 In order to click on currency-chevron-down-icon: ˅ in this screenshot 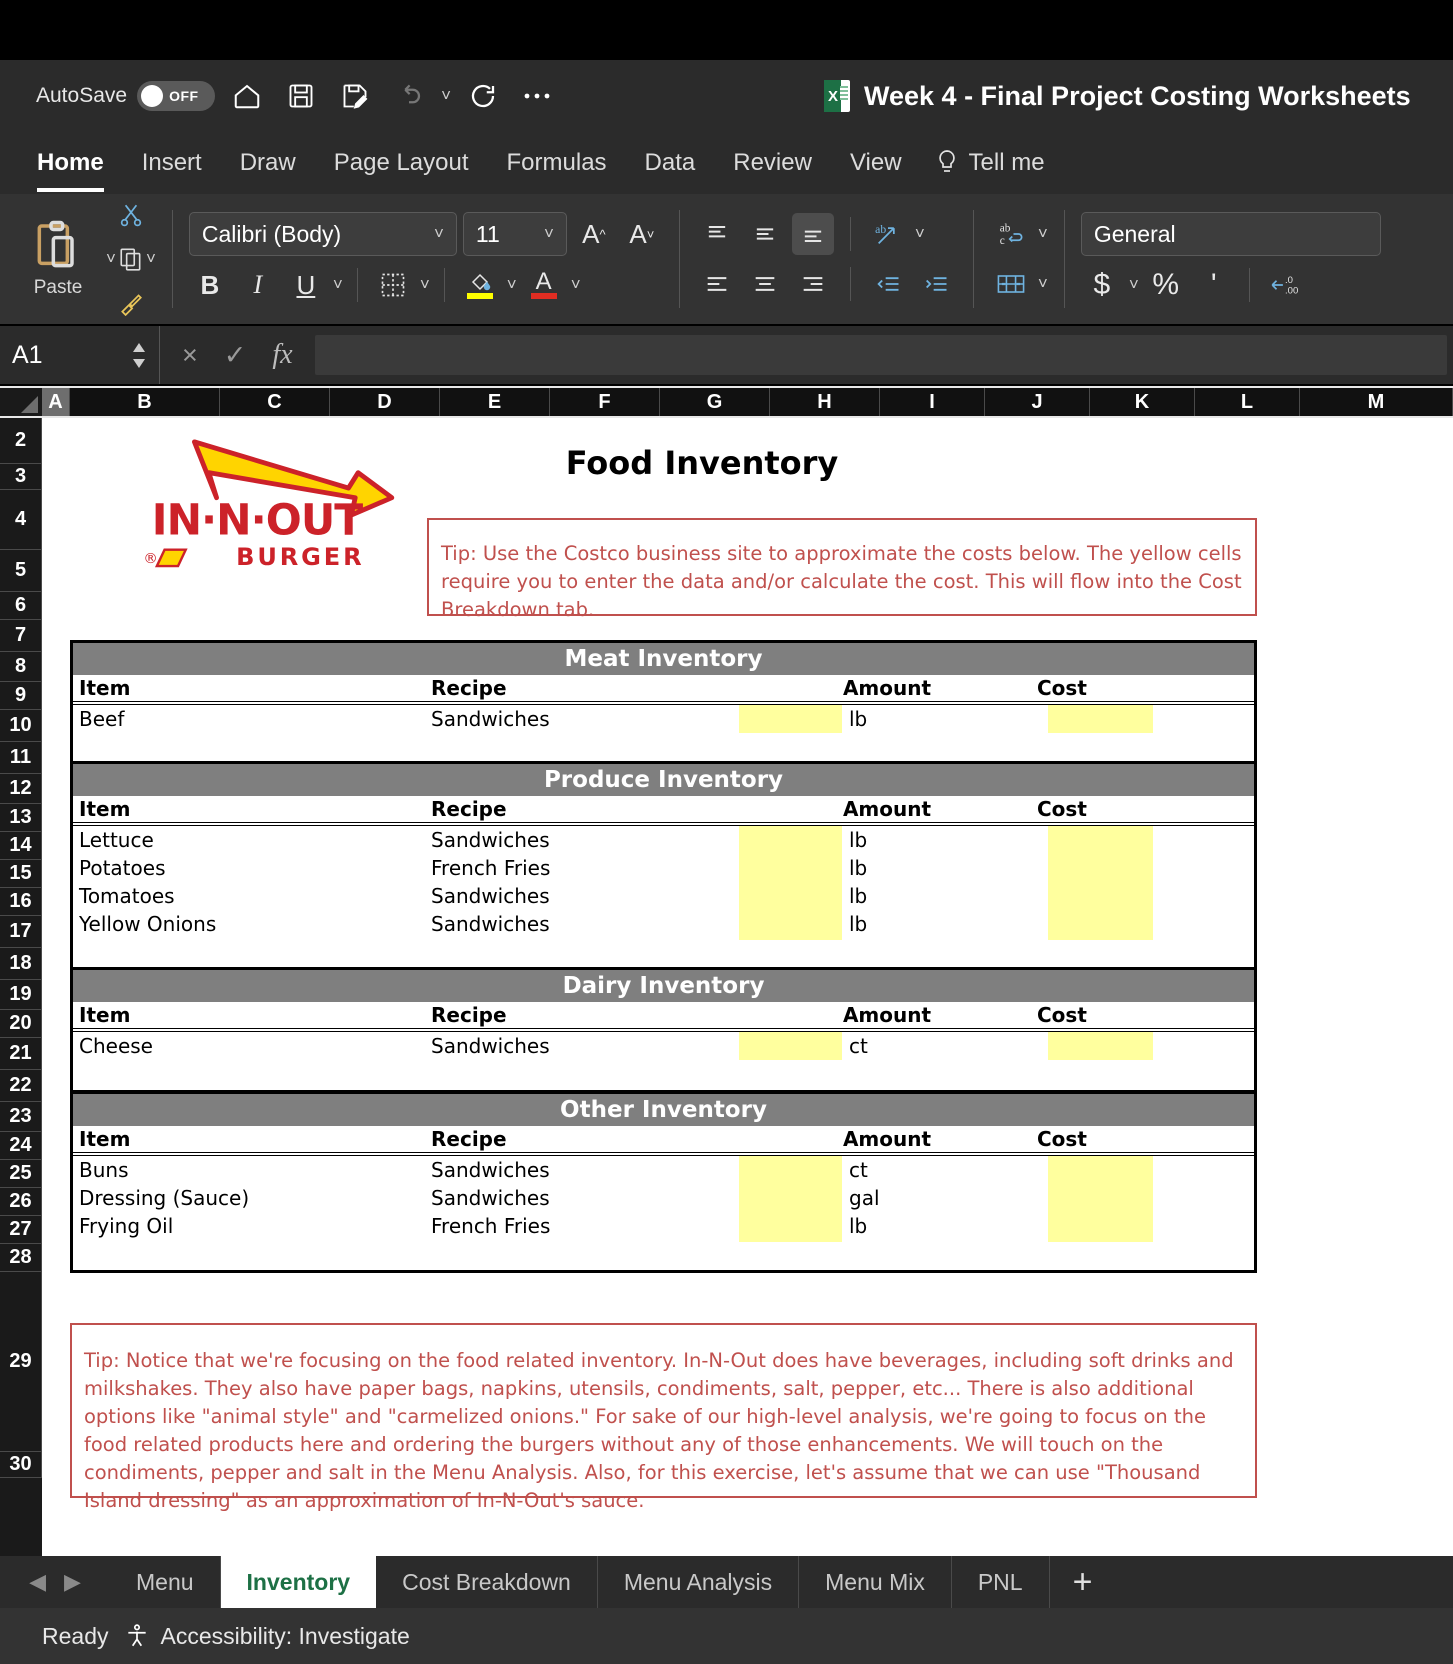, I will do `click(1134, 285)`.